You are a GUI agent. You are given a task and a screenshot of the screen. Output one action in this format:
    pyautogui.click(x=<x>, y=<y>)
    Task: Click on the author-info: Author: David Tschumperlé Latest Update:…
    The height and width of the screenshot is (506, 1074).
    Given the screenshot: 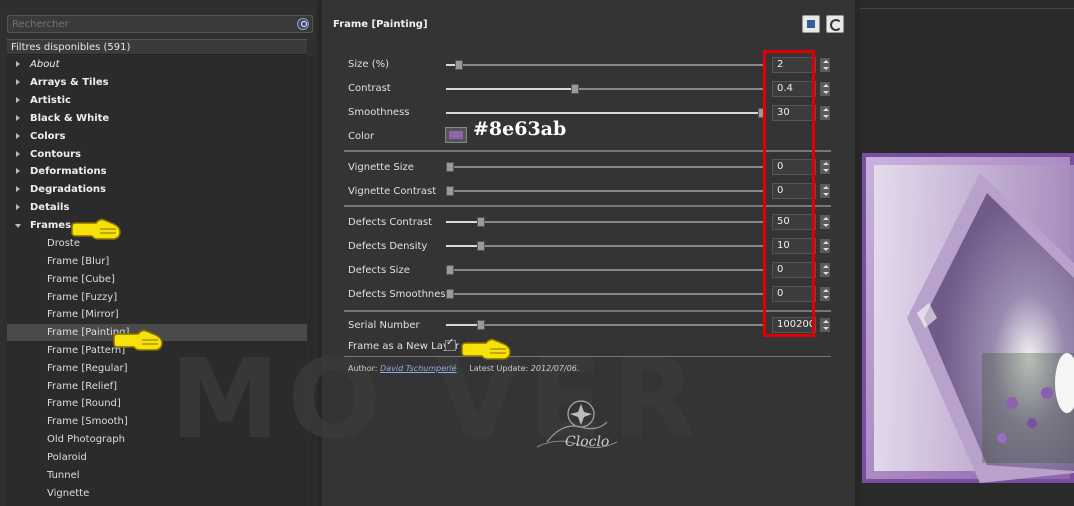 What is the action you would take?
    pyautogui.click(x=463, y=368)
    